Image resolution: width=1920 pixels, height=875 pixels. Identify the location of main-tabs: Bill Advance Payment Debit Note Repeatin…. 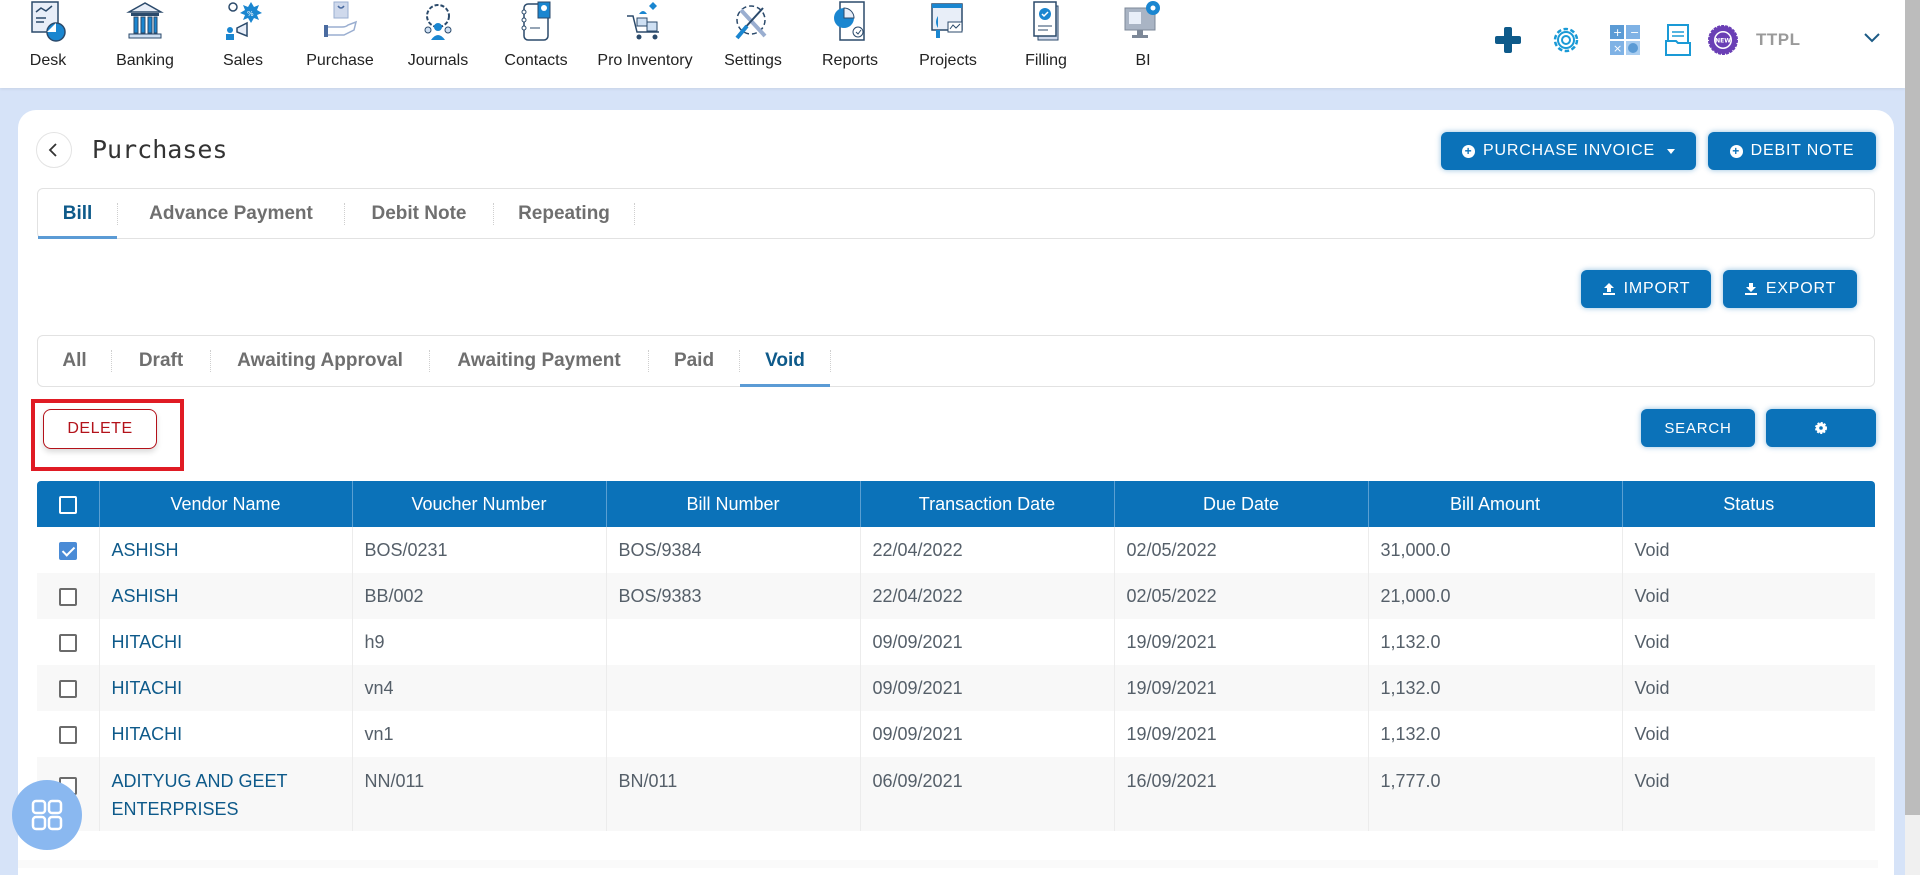
(956, 213).